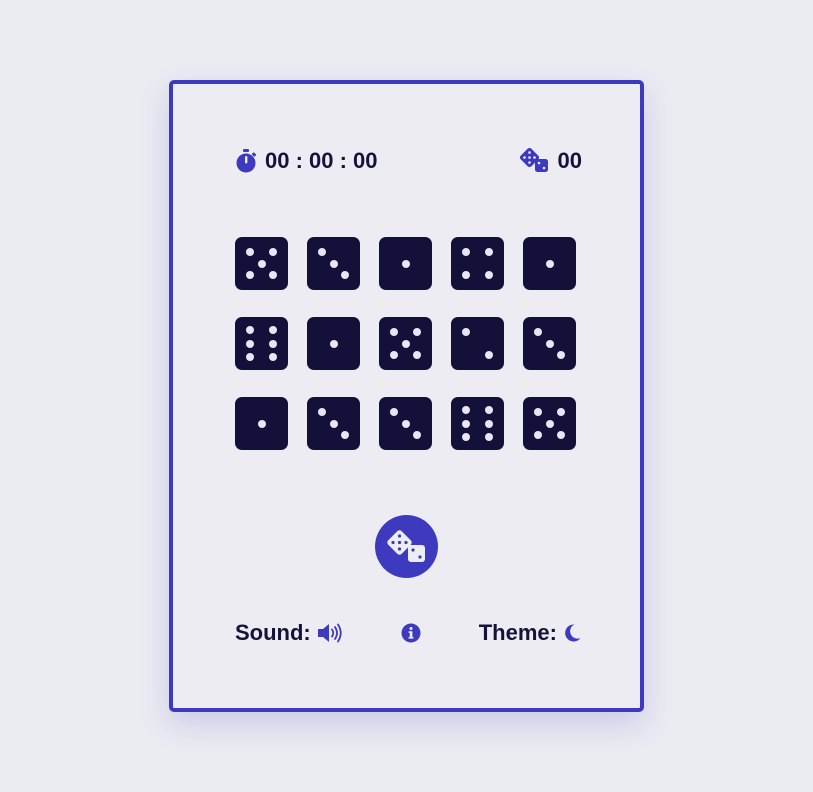  I want to click on timer: 00 : 00 : 00, so click(306, 161).